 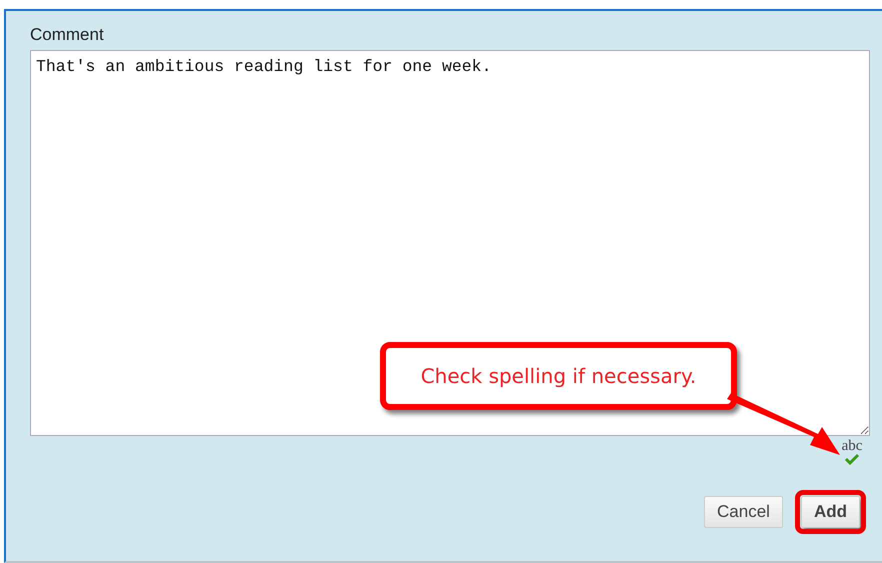 What do you see at coordinates (743, 512) in the screenshot?
I see `cancel-button: Cancel` at bounding box center [743, 512].